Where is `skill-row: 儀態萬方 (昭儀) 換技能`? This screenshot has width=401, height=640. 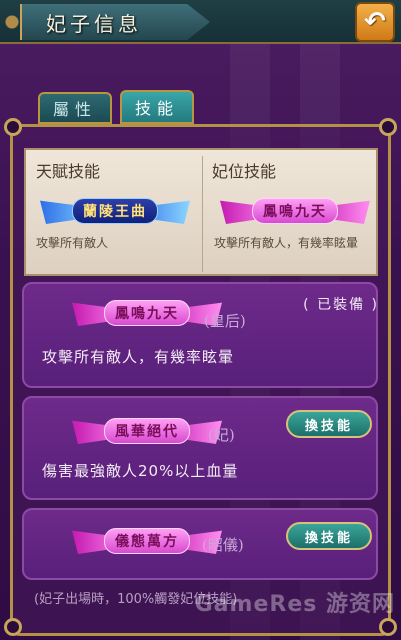
skill-row: 儀態萬方 (昭儀) 換技能 is located at coordinates (200, 544).